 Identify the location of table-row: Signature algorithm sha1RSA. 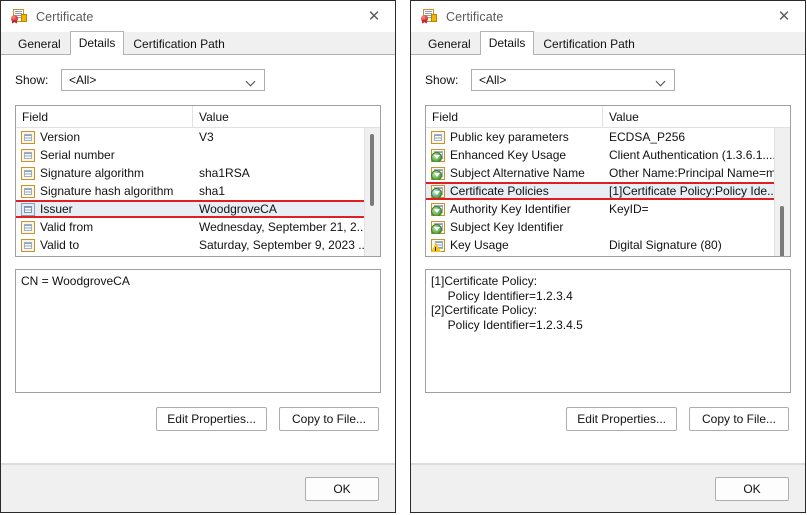
(198, 173).